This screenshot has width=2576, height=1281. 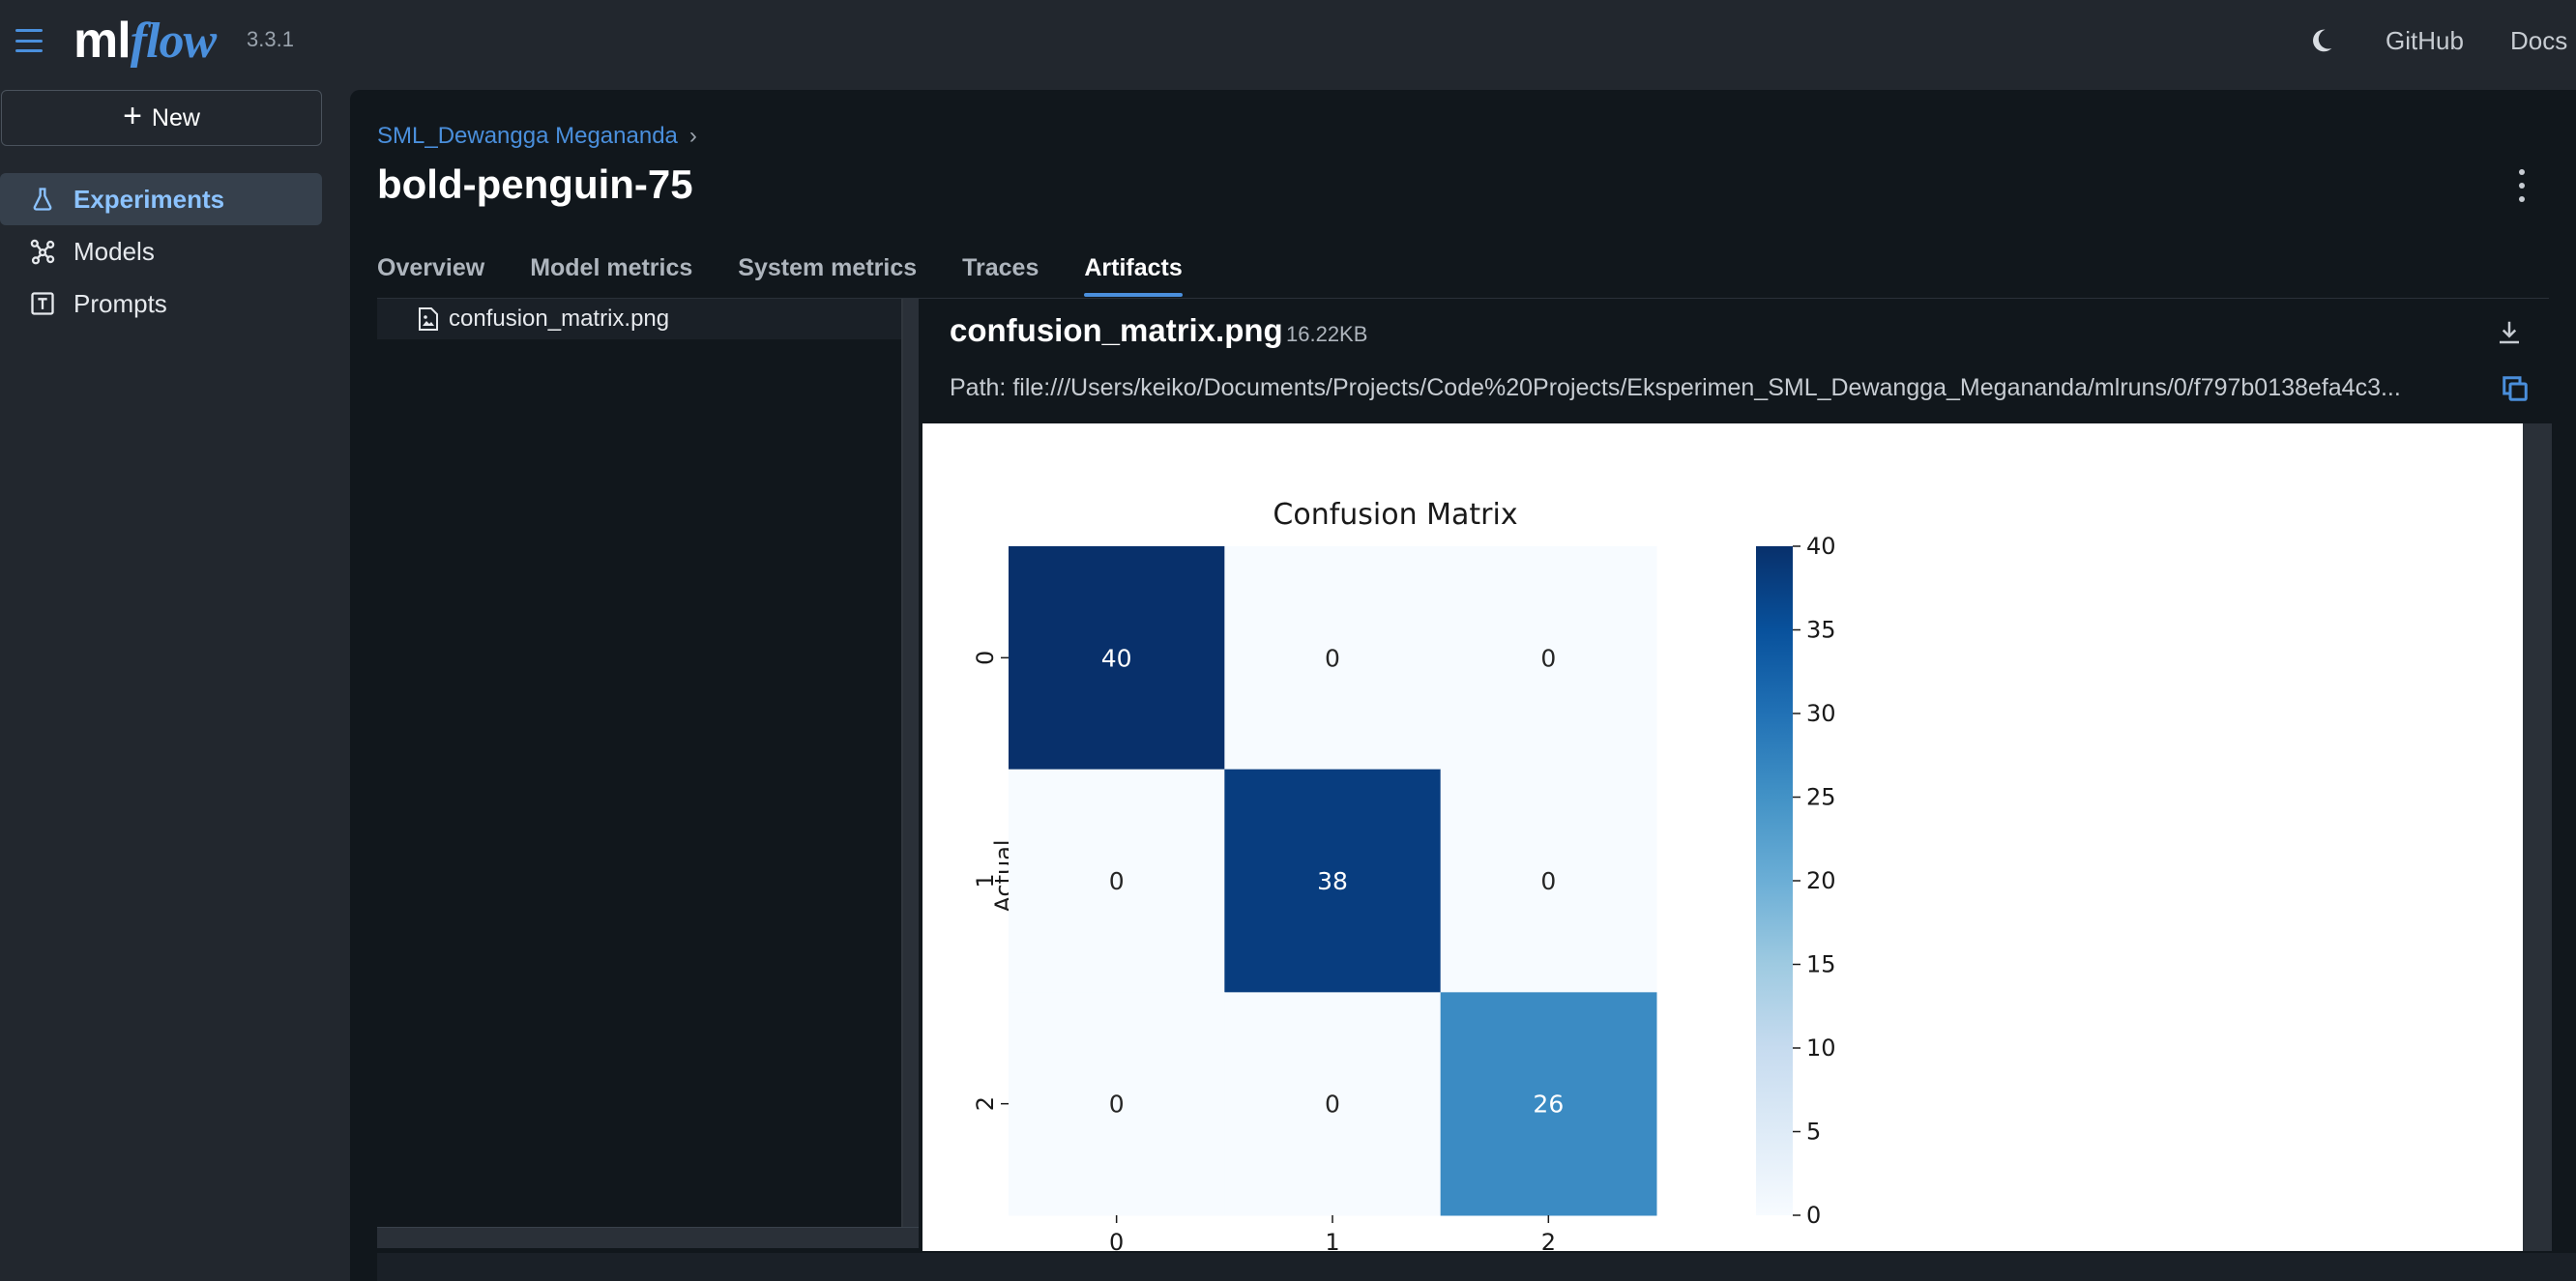 I want to click on colorbar-tick-label: 35, so click(x=1821, y=630).